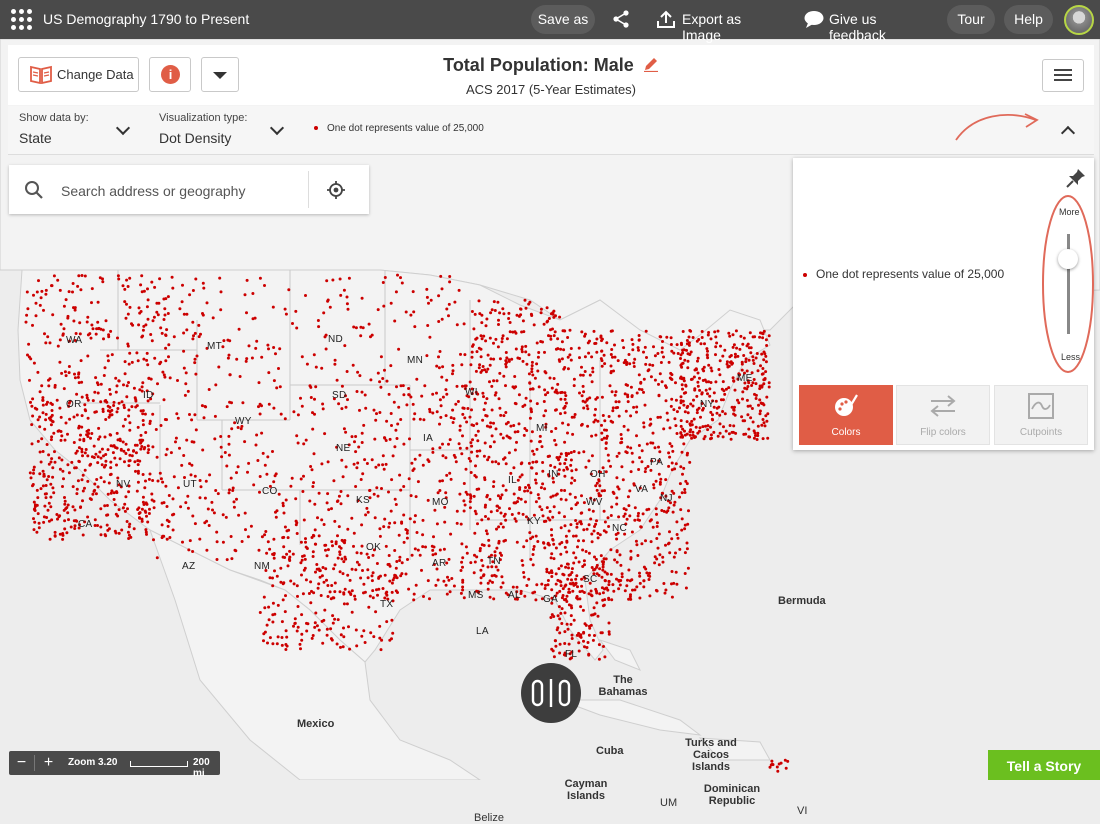  Describe the element at coordinates (716, 21) in the screenshot. I see `export-image-button: Export as Image` at that location.